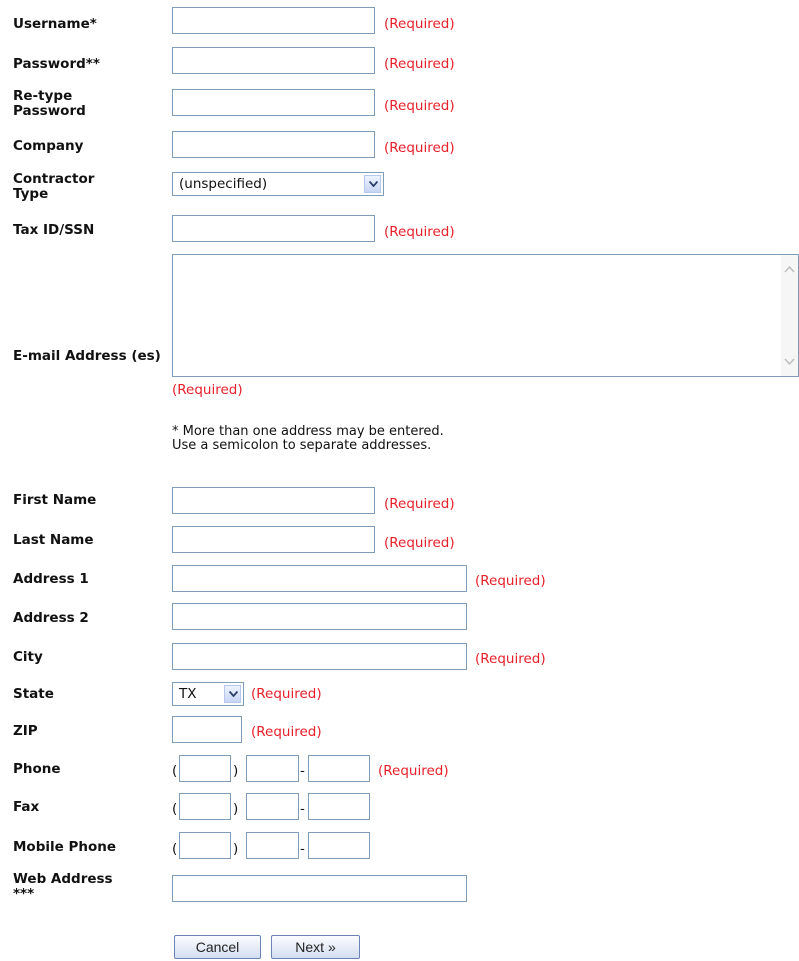 The height and width of the screenshot is (961, 799). I want to click on tax-id-required: (Required), so click(419, 232).